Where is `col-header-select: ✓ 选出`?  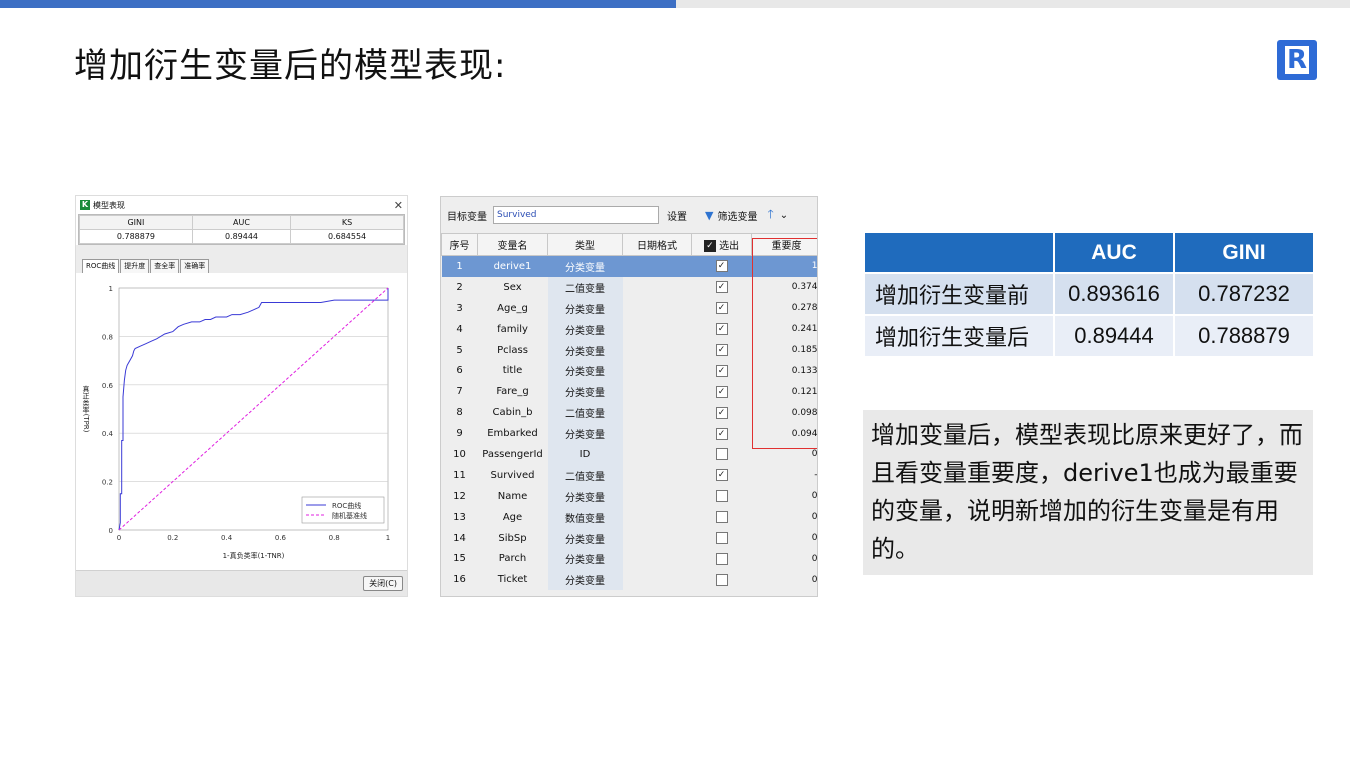
col-header-select: ✓ 选出 is located at coordinates (721, 244).